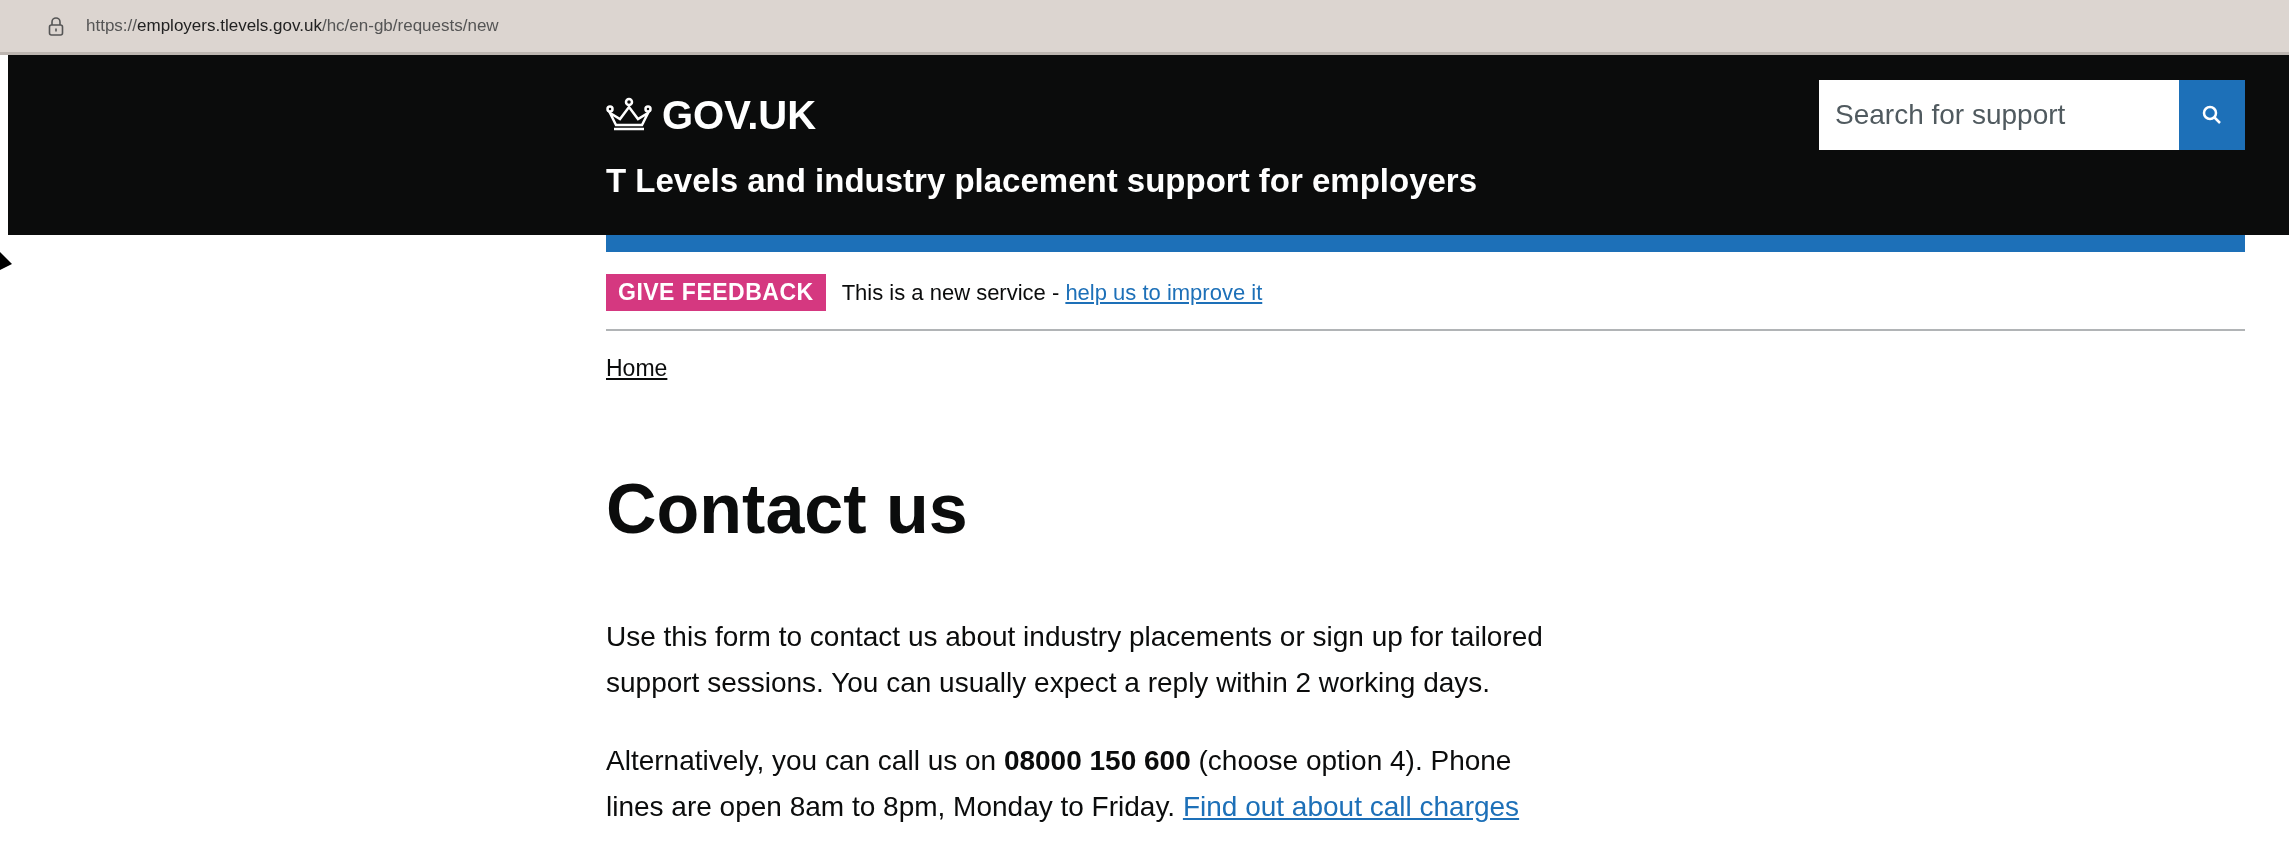 This screenshot has height=857, width=2289. I want to click on page-heading: Contact us, so click(787, 509).